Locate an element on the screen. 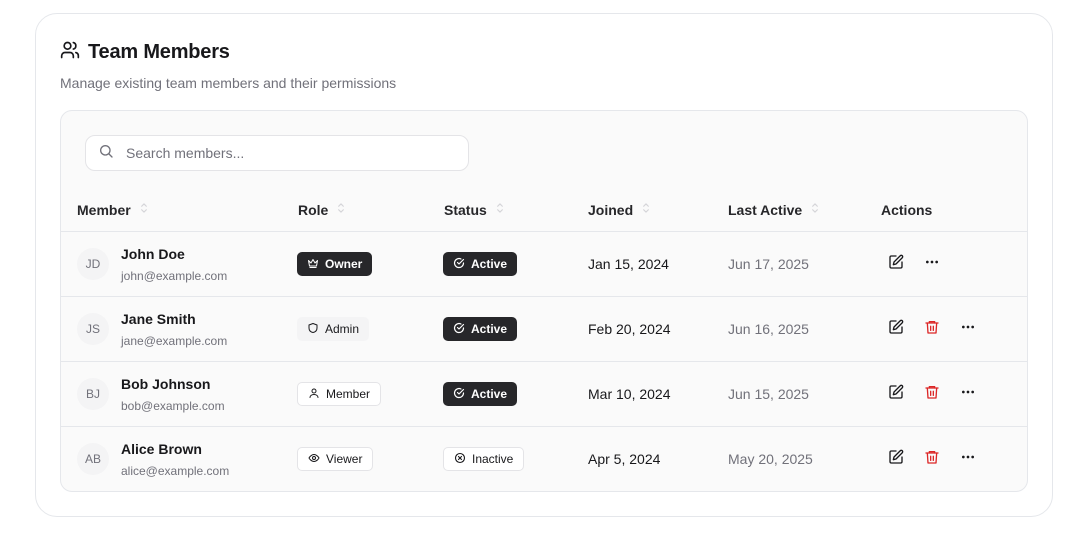 The image size is (1075, 533). column-header-actions: Actions is located at coordinates (906, 209).